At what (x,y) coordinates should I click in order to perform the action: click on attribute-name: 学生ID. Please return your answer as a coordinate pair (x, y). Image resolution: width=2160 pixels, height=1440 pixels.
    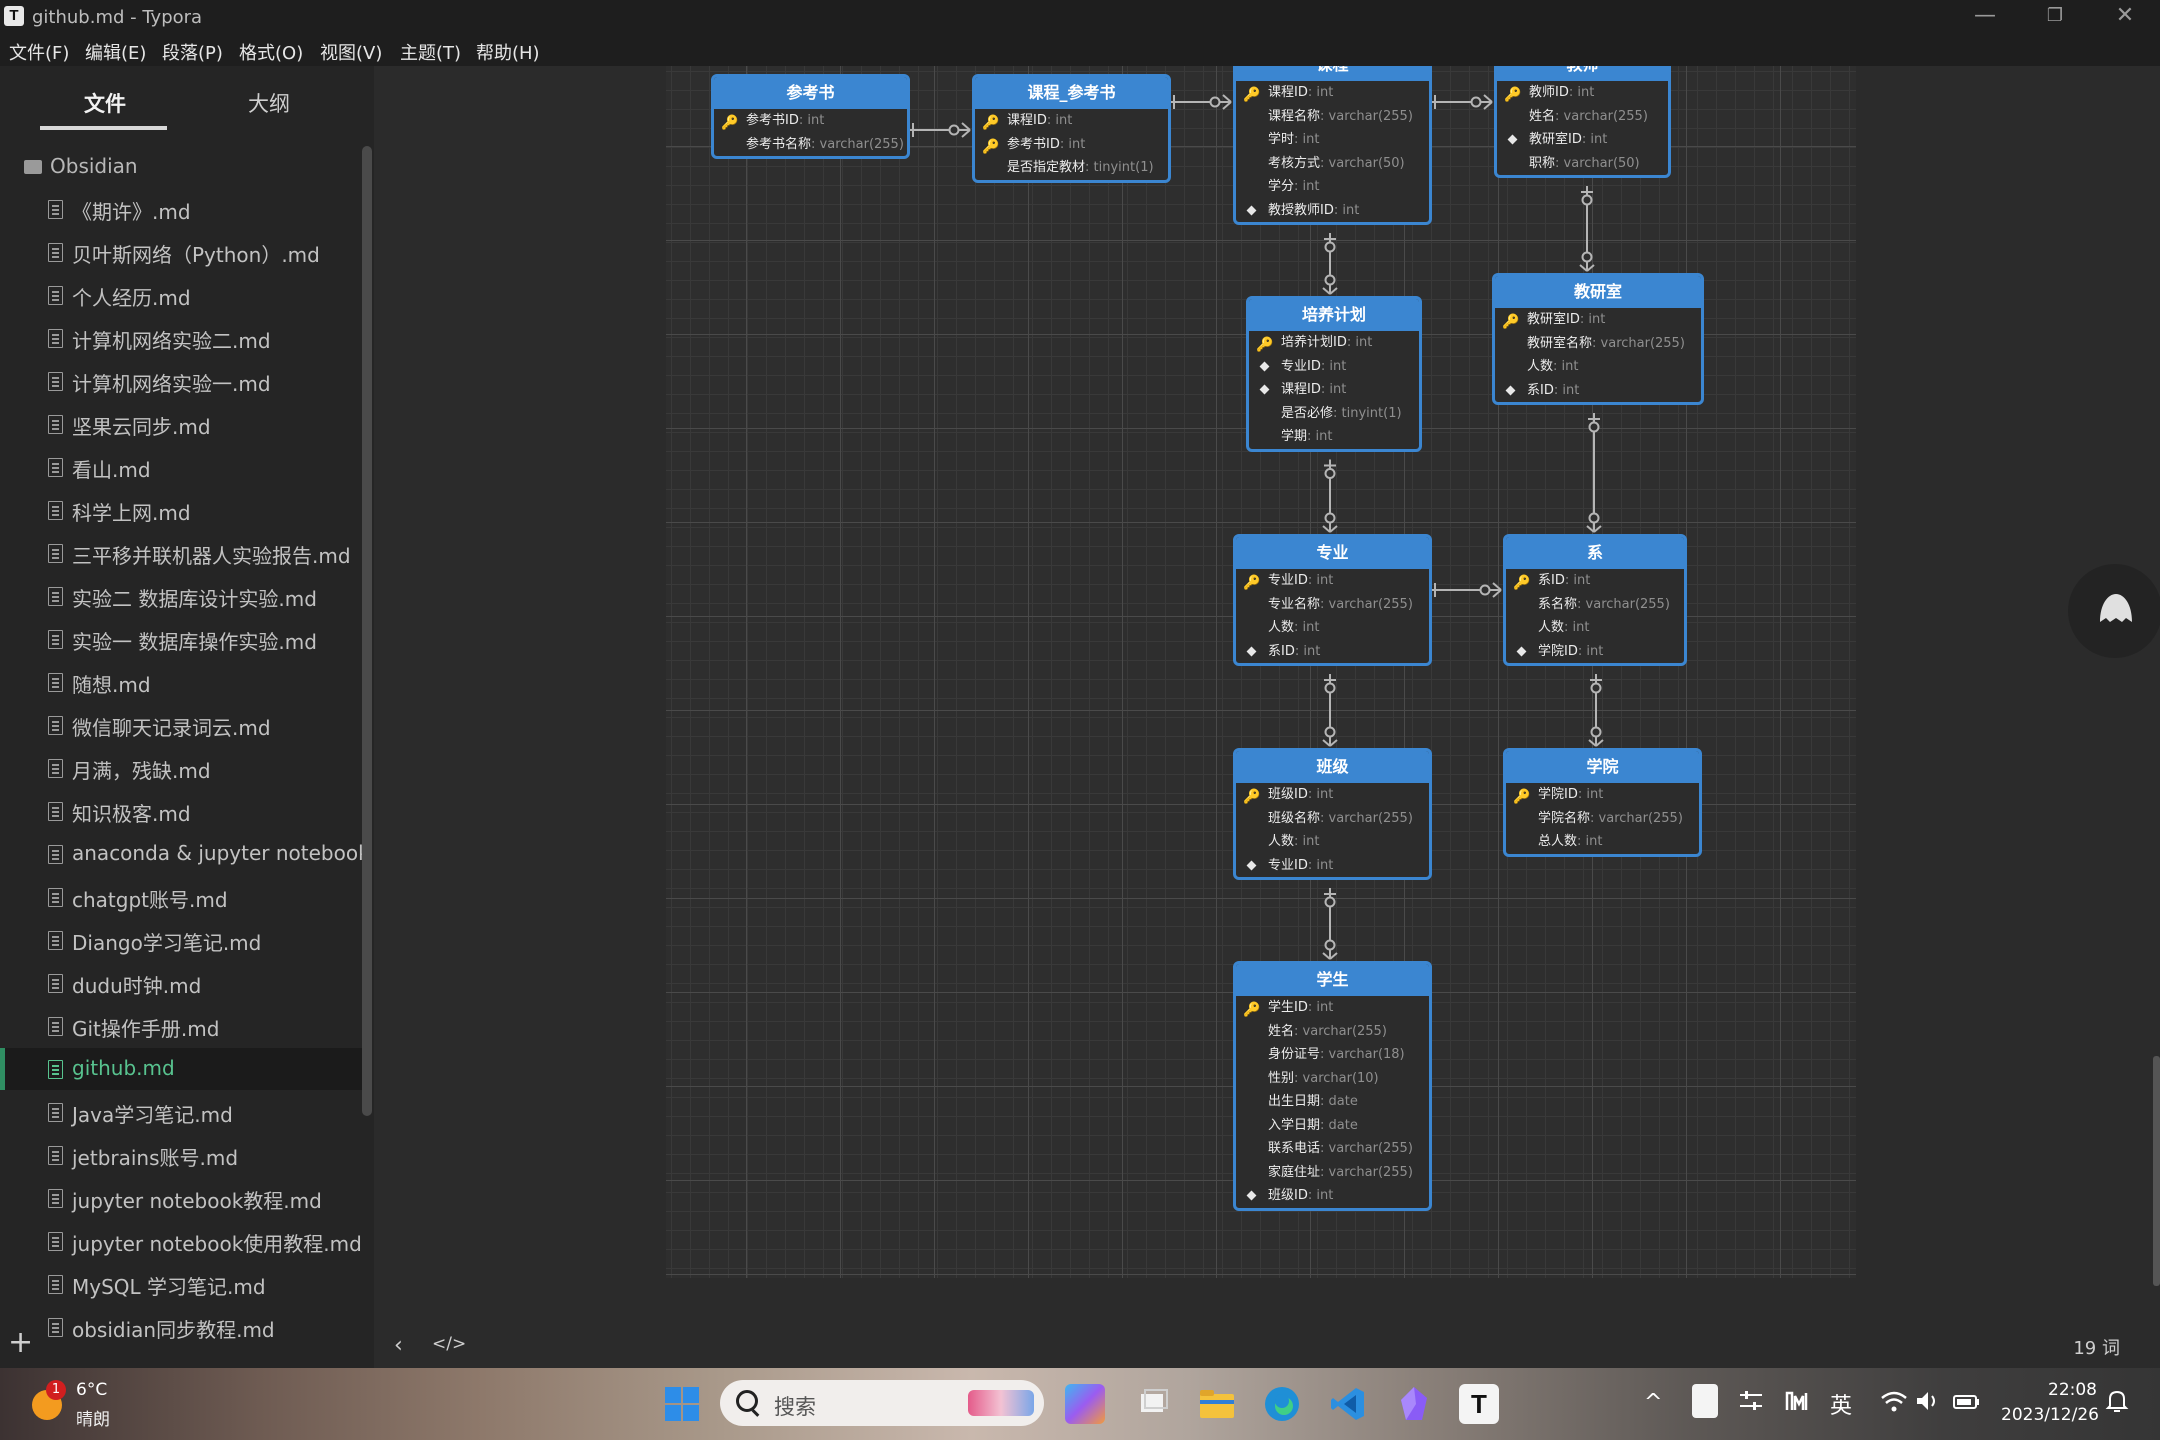
    Looking at the image, I should click on (1288, 1007).